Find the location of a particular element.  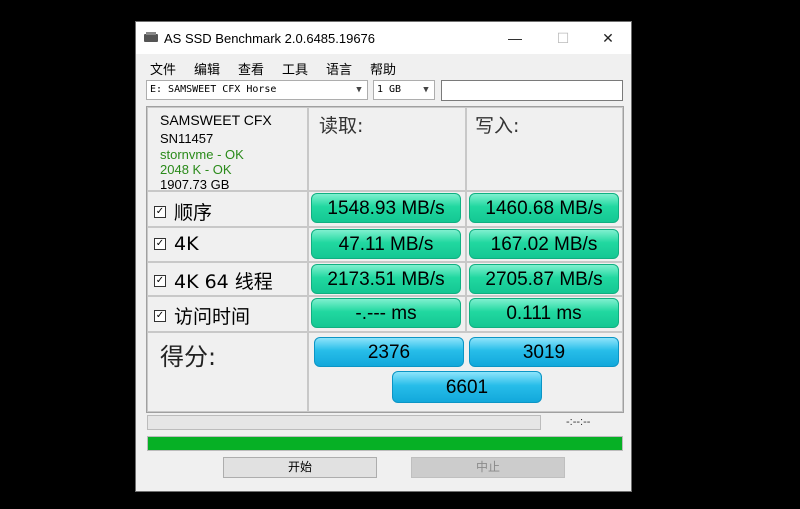

4k-write-result: 167.02 MB/s is located at coordinates (544, 244).